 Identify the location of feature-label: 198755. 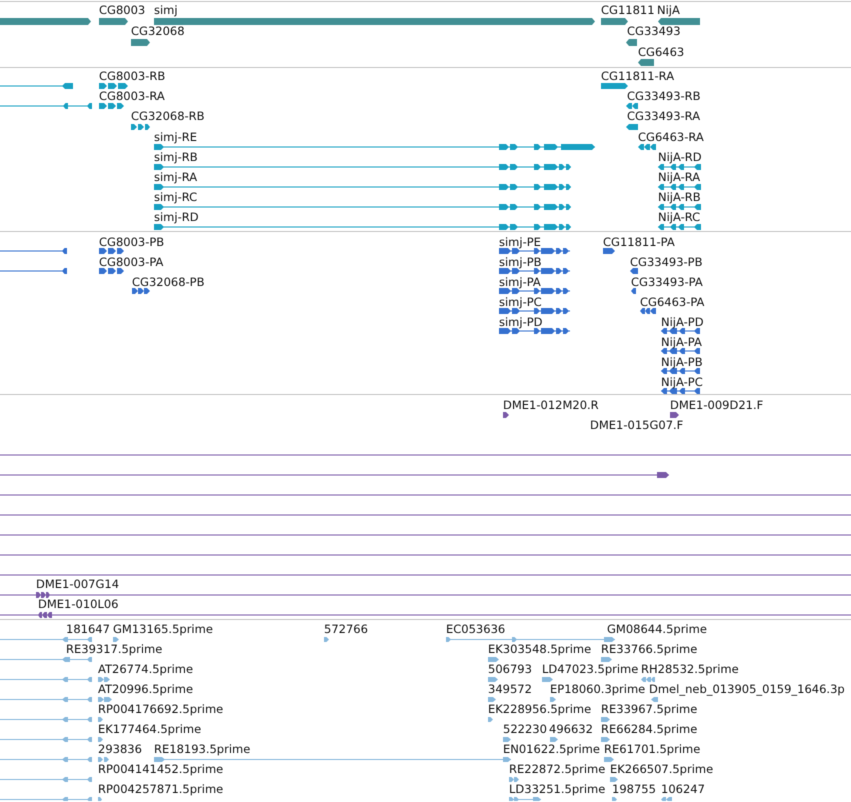
(634, 789).